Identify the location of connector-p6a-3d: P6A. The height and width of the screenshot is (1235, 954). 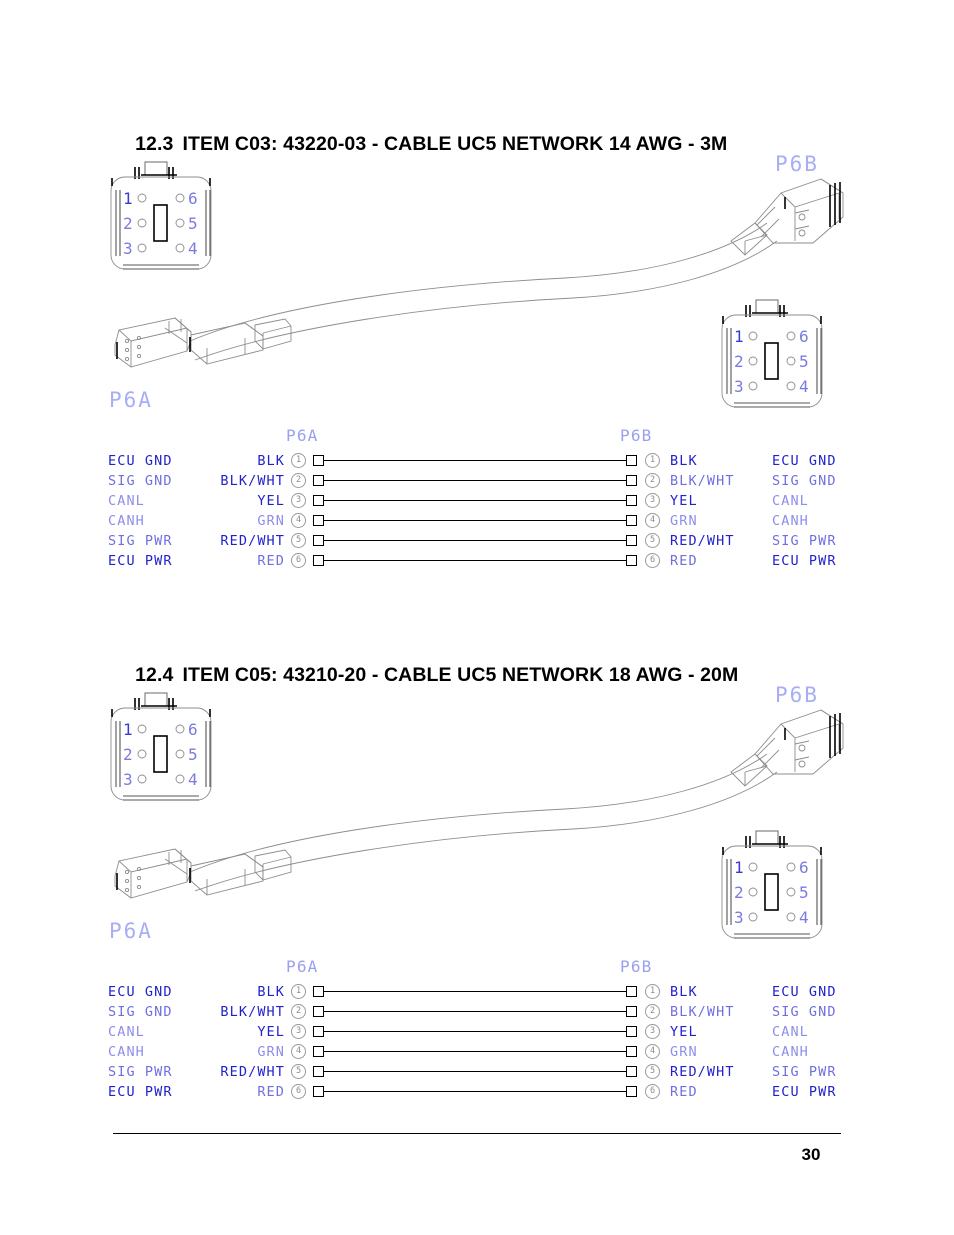
(200, 895).